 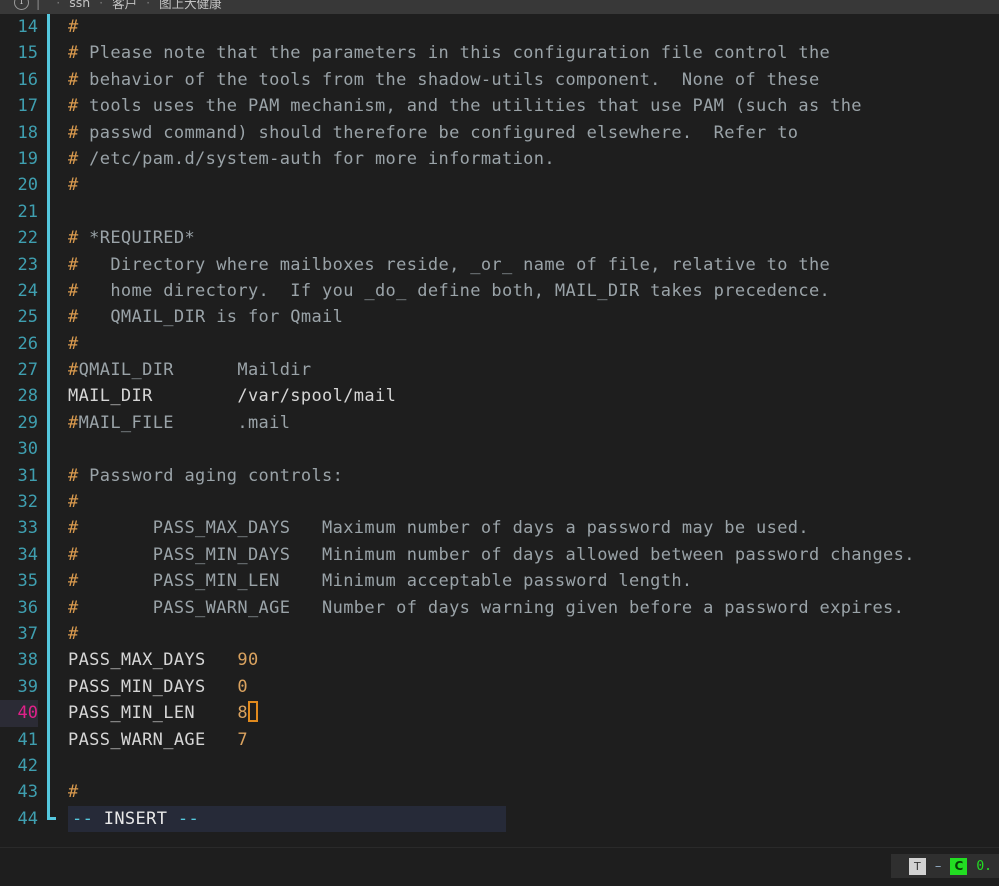 What do you see at coordinates (524, 317) in the screenshot?
I see `code-content: # QMAIL_DIR is for Qmail` at bounding box center [524, 317].